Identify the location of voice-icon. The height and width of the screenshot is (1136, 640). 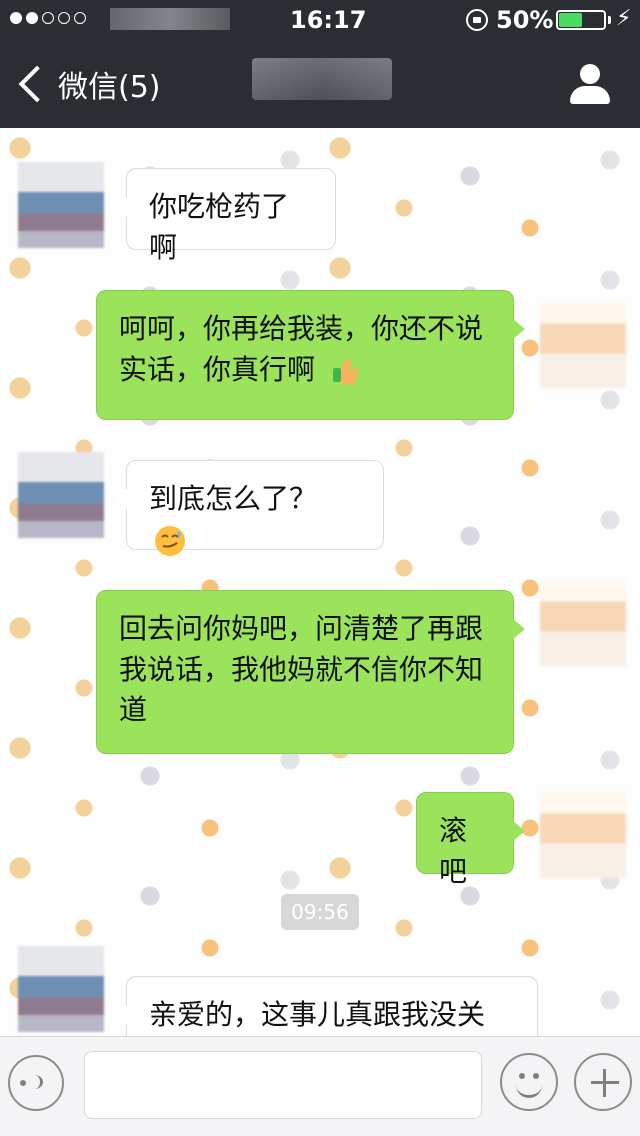
(36, 1083).